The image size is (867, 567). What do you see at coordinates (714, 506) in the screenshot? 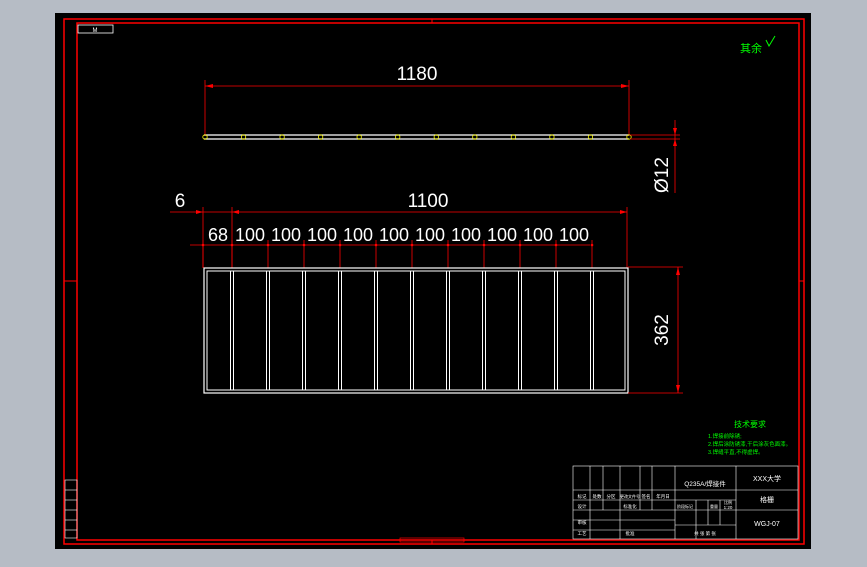
I see `tb-label-weight: 重量` at bounding box center [714, 506].